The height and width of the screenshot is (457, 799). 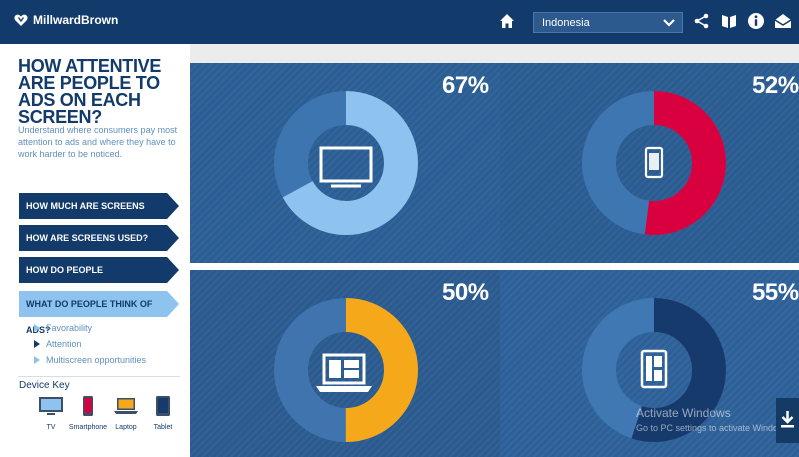 I want to click on attention-percent-tv: 67%, so click(x=465, y=85).